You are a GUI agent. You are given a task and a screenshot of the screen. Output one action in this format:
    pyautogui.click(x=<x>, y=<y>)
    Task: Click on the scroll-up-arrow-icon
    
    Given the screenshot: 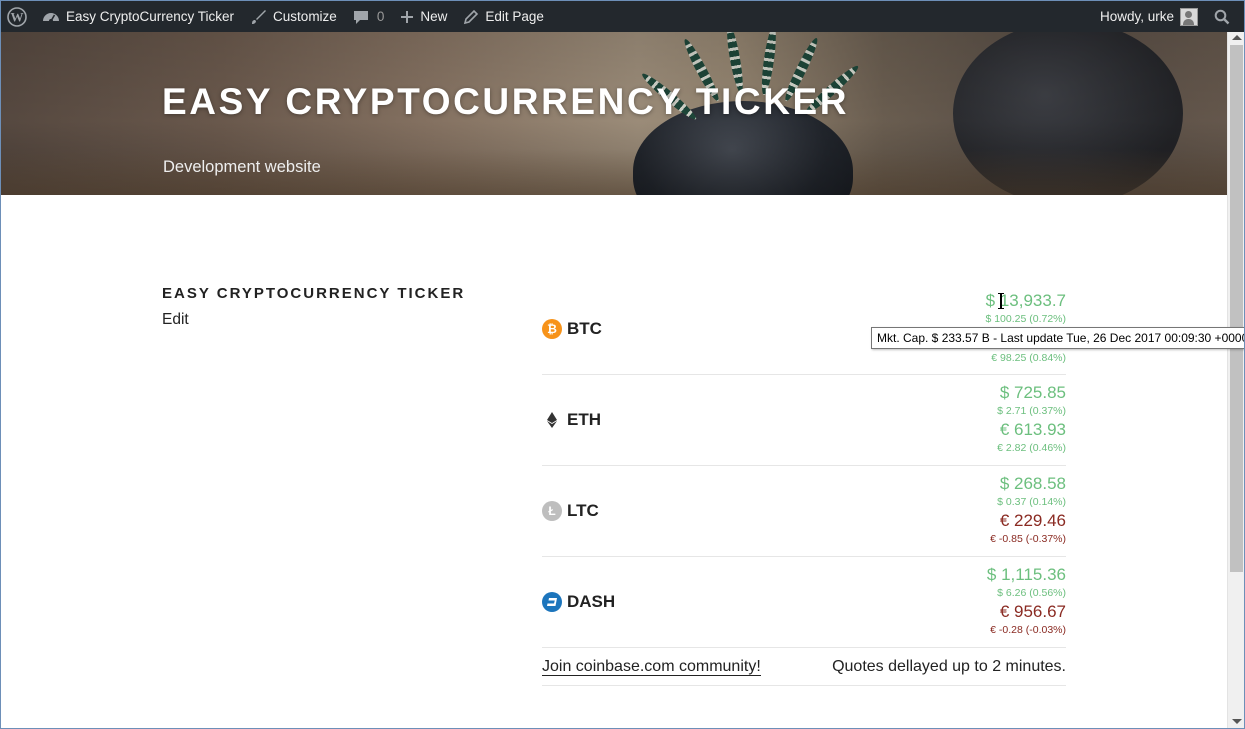 What is the action you would take?
    pyautogui.click(x=1237, y=37)
    